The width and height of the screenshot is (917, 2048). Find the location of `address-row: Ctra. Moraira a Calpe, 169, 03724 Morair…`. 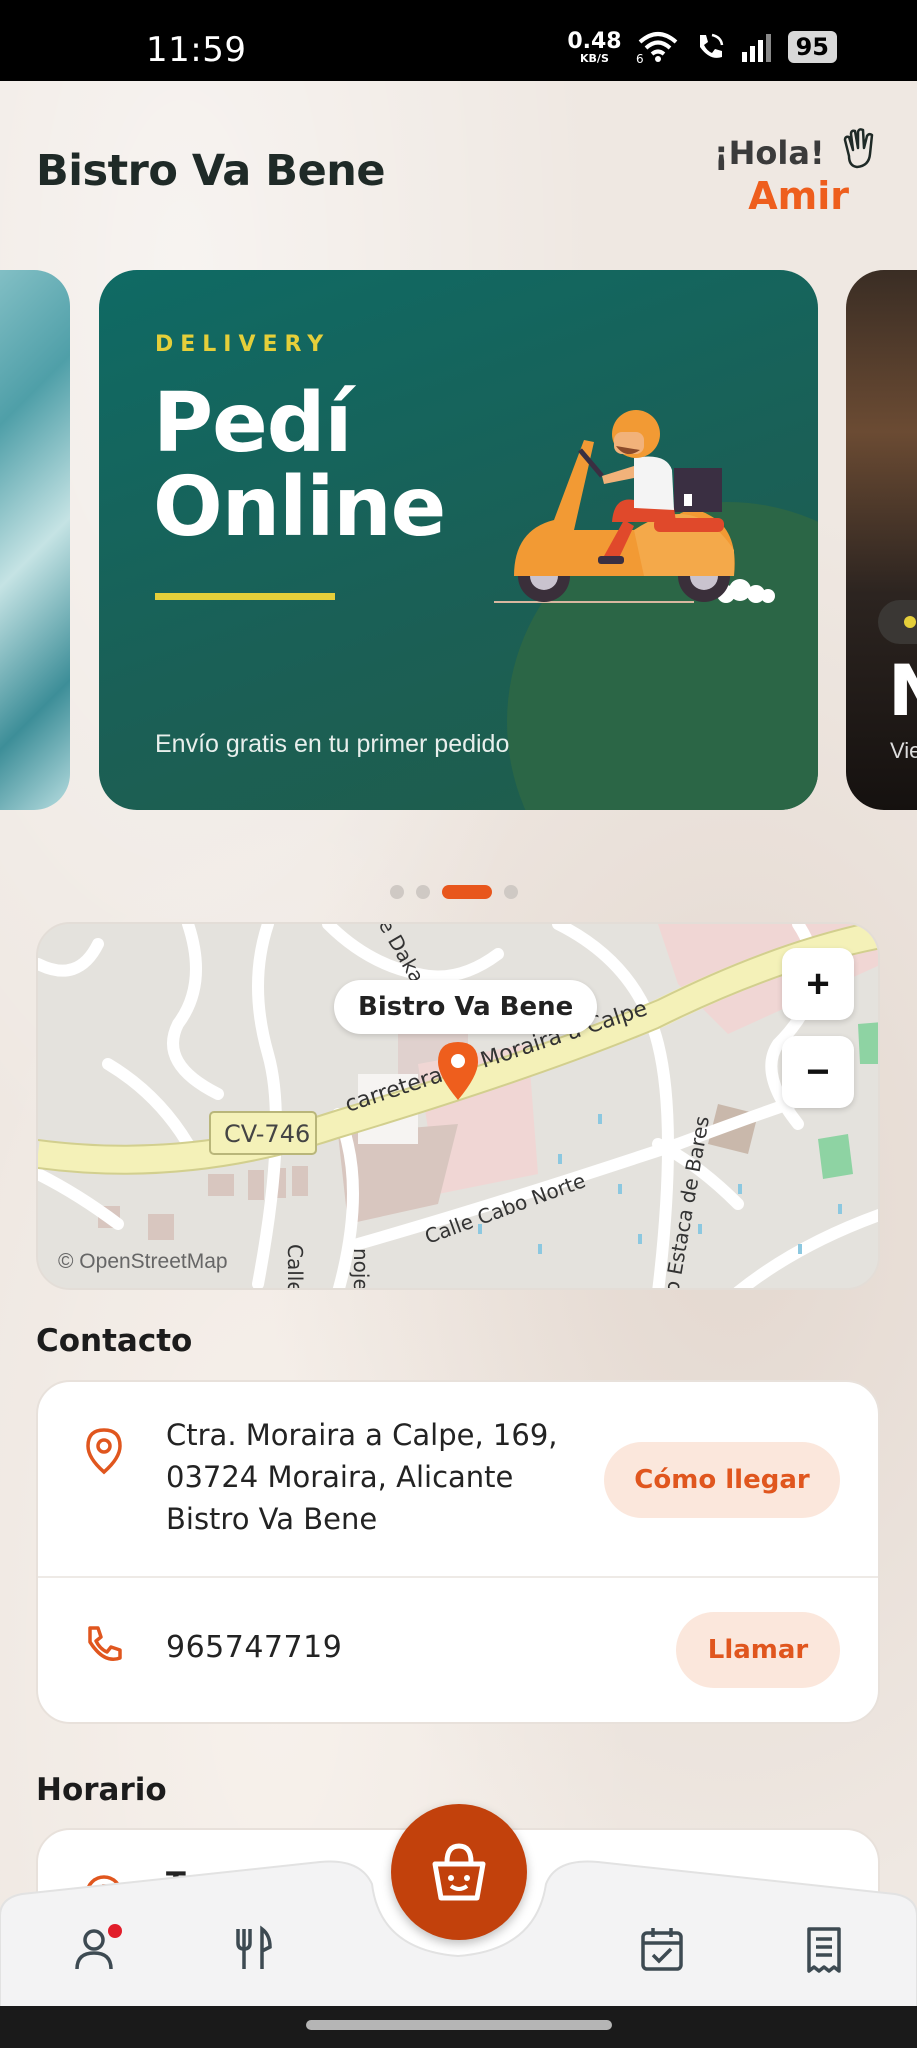

address-row: Ctra. Moraira a Calpe, 169, 03724 Morair… is located at coordinates (458, 1480).